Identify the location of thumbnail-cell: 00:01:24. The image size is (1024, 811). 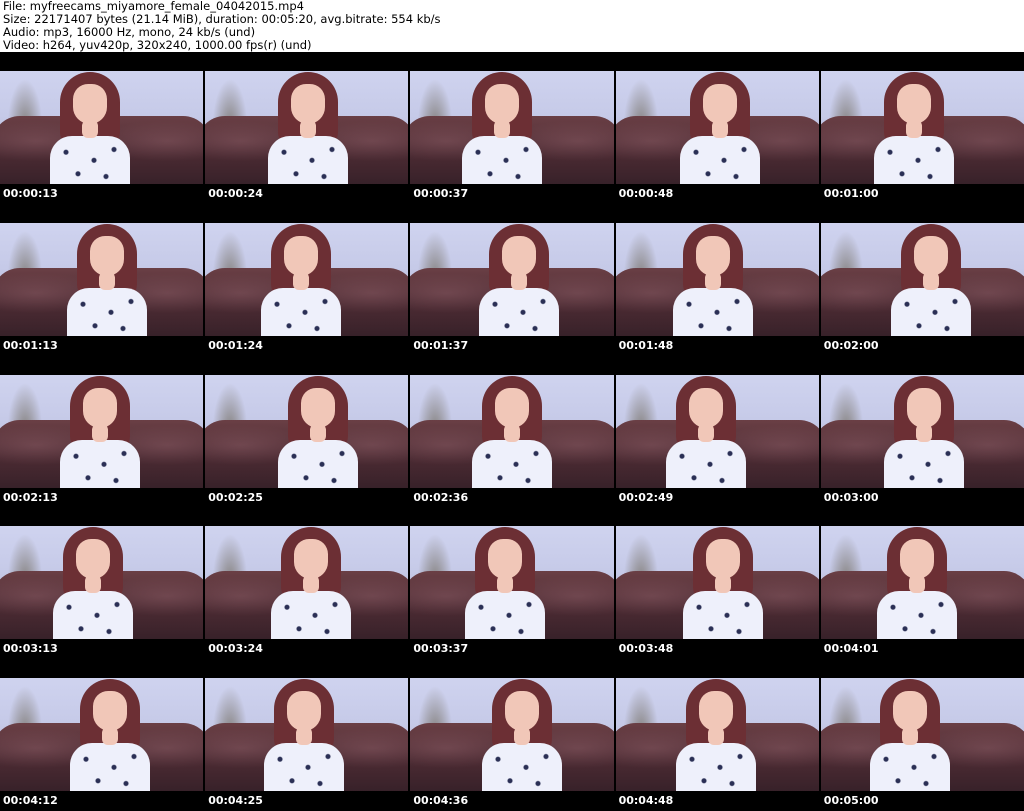
(307, 279).